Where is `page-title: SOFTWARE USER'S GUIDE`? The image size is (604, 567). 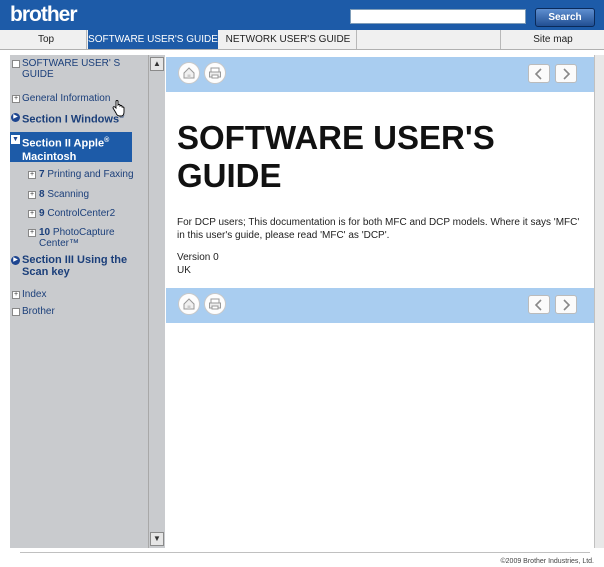
page-title: SOFTWARE USER'S GUIDE is located at coordinates (336, 156).